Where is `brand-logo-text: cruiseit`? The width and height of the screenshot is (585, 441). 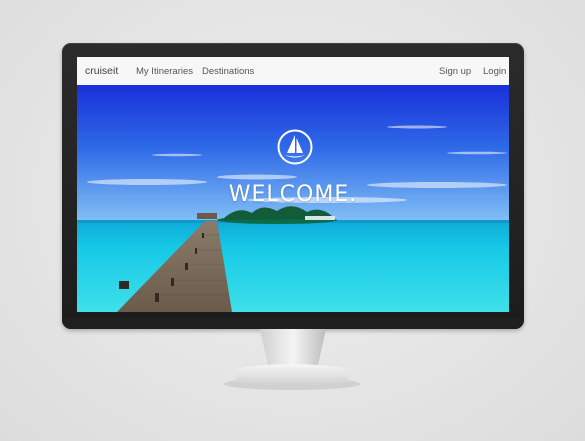
brand-logo-text: cruiseit is located at coordinates (101, 71).